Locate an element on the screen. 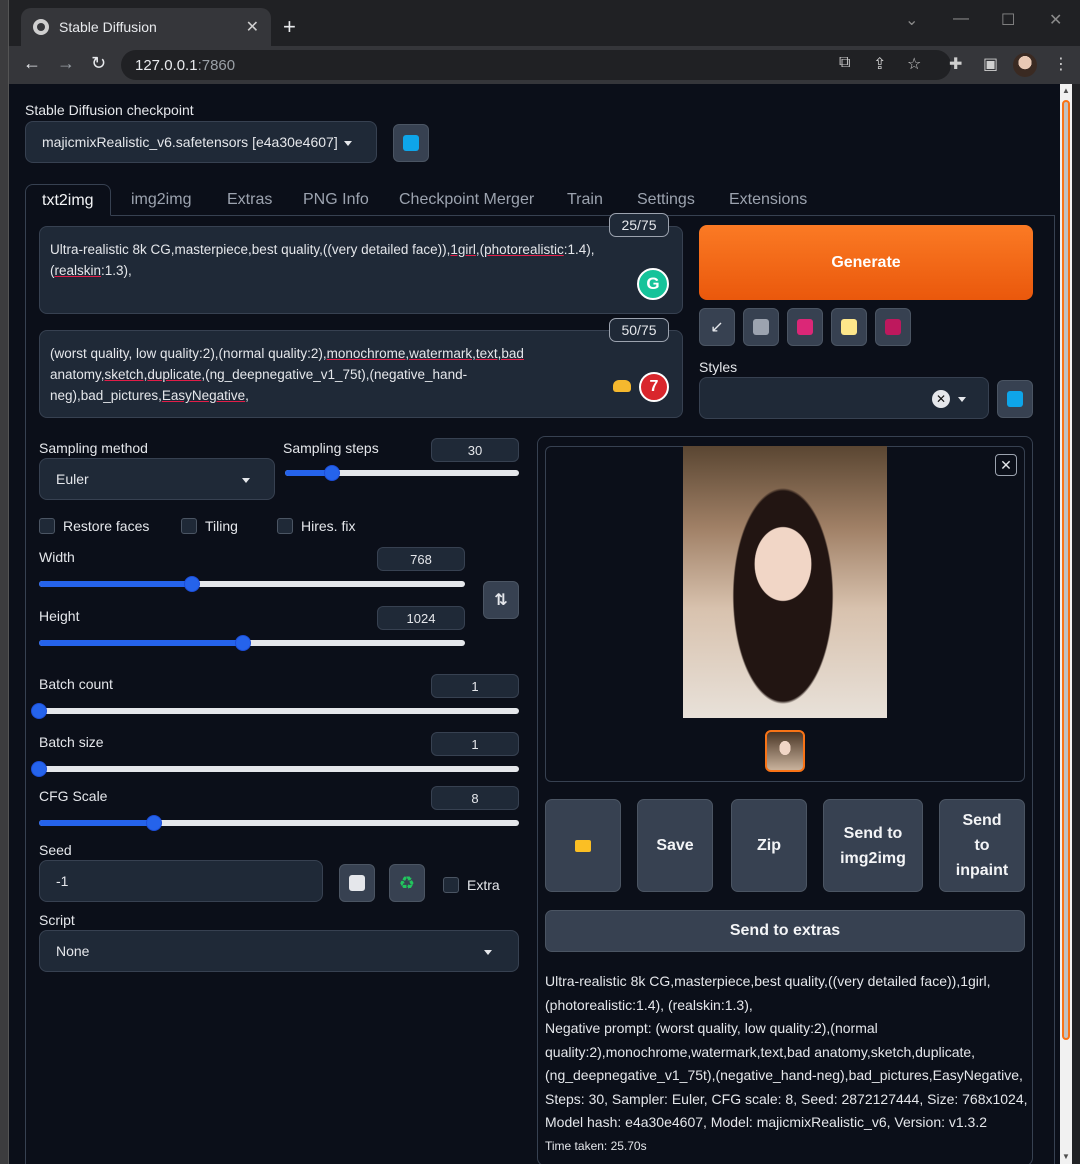 The height and width of the screenshot is (1164, 1080). translate-icon: ⧉ is located at coordinates (844, 63).